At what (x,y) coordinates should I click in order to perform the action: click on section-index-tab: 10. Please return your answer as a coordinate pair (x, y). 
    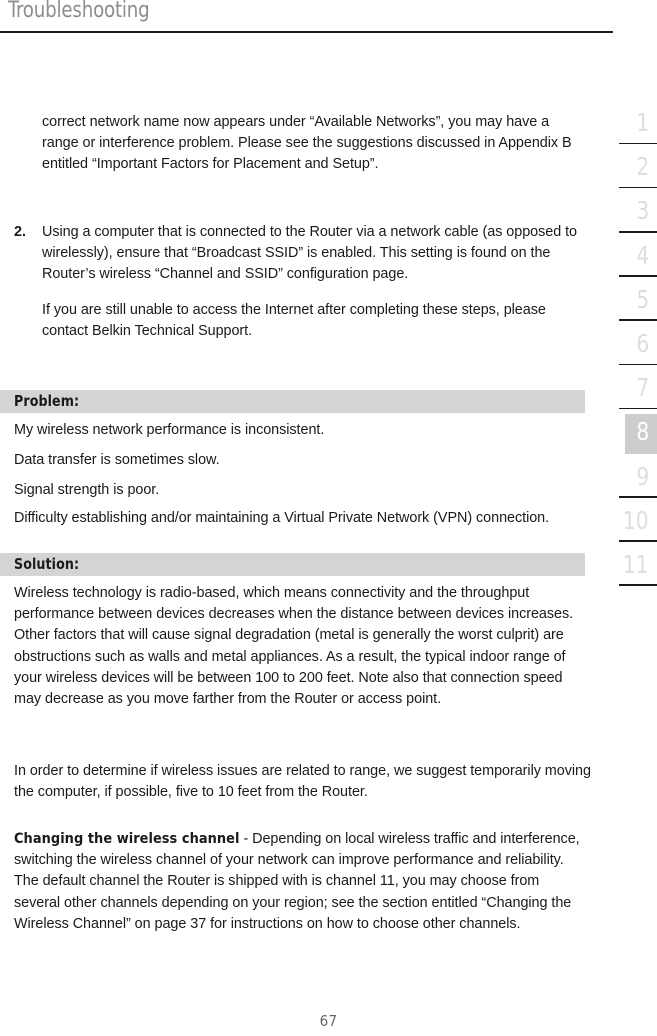
    Looking at the image, I should click on (628, 526).